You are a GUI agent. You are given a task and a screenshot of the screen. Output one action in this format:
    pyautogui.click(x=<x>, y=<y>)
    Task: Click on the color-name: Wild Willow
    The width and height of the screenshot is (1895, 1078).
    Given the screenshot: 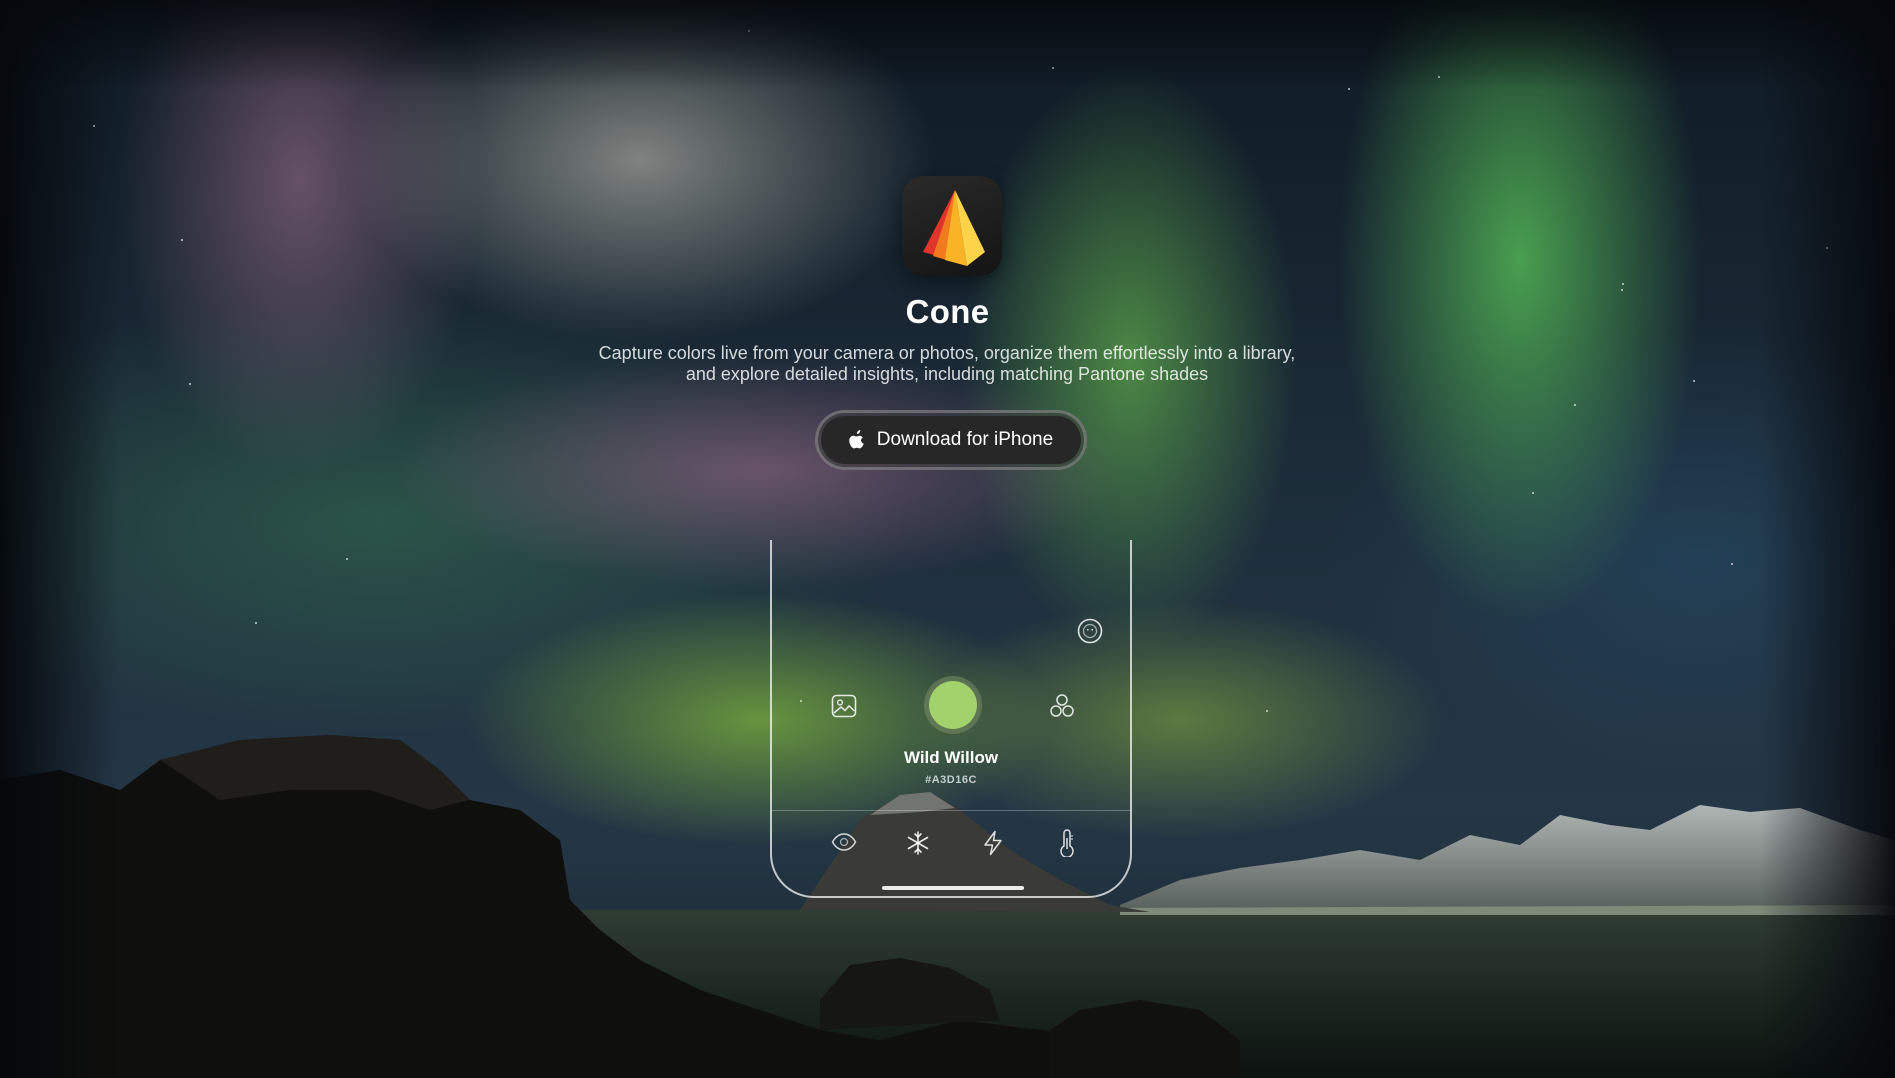 What is the action you would take?
    pyautogui.click(x=951, y=757)
    